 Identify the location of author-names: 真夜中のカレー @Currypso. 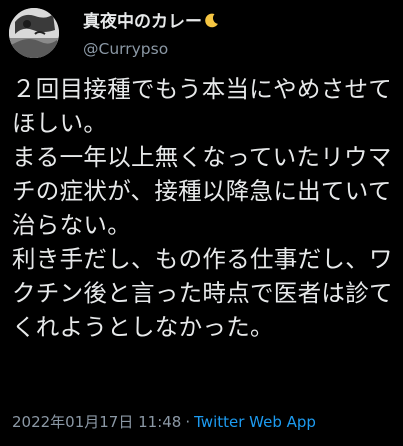
(233, 35).